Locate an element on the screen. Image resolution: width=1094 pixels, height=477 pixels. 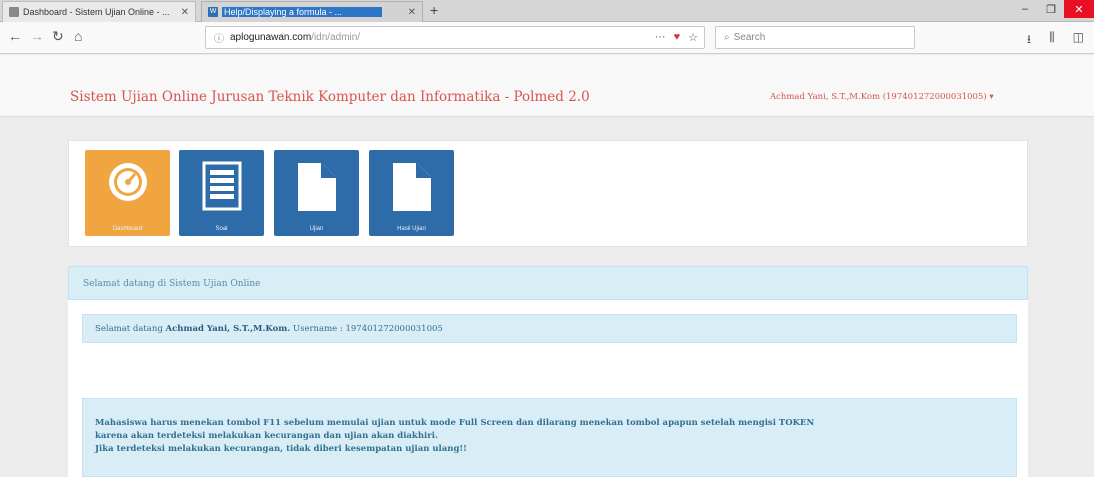
panel-heading: Selamat datang di Sistem Ujian Online is located at coordinates (548, 283).